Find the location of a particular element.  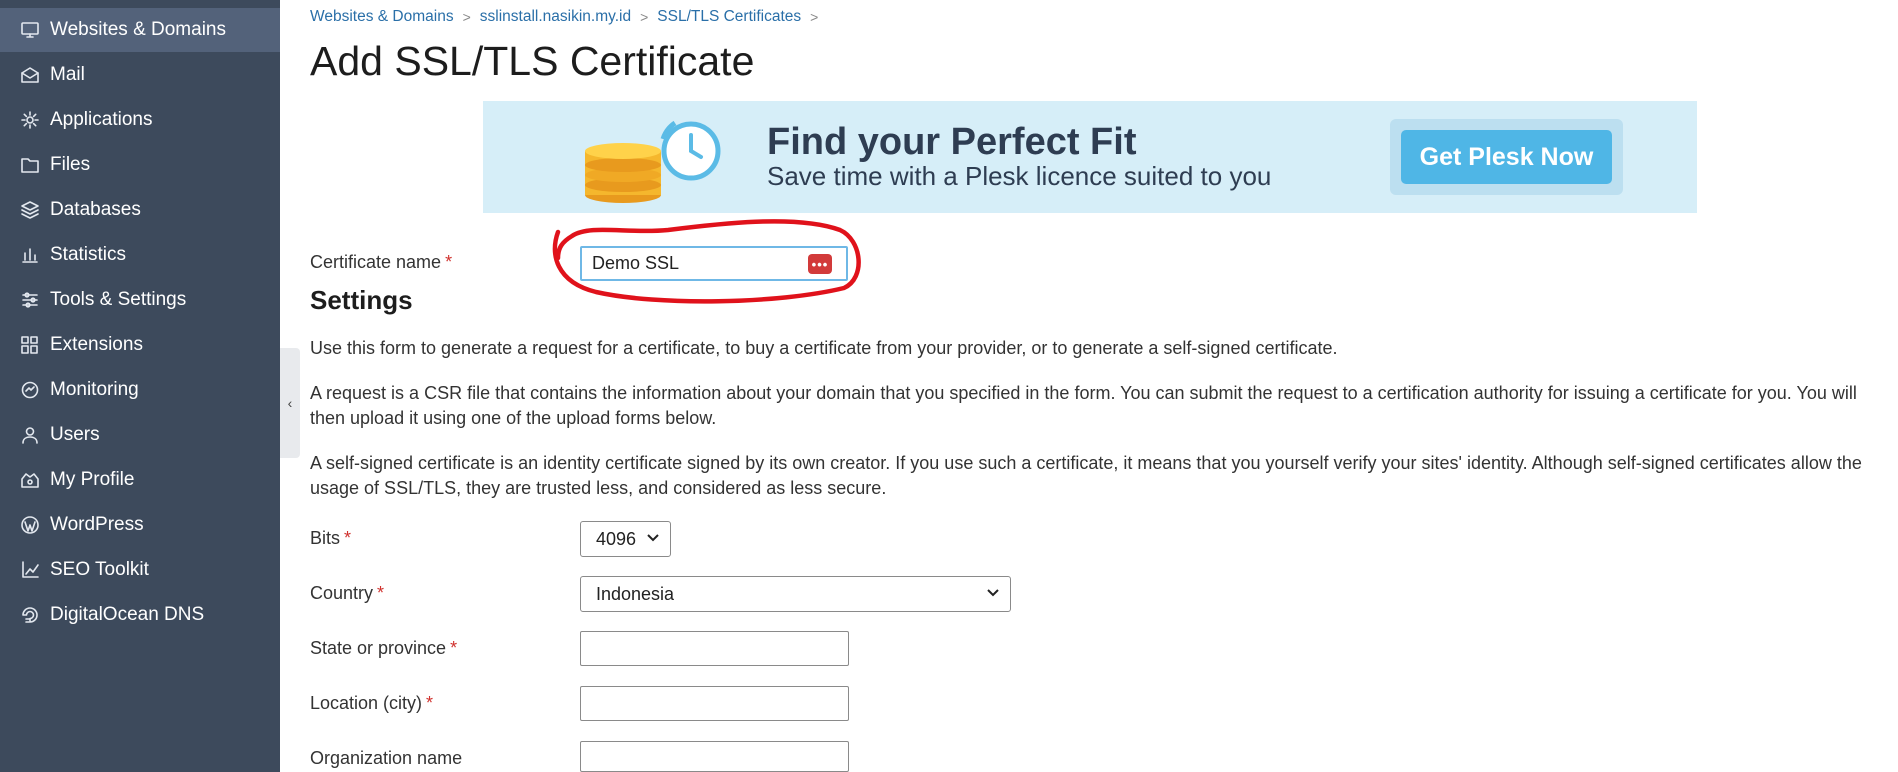

sidebar-item-applications: Applications is located at coordinates (140, 120).